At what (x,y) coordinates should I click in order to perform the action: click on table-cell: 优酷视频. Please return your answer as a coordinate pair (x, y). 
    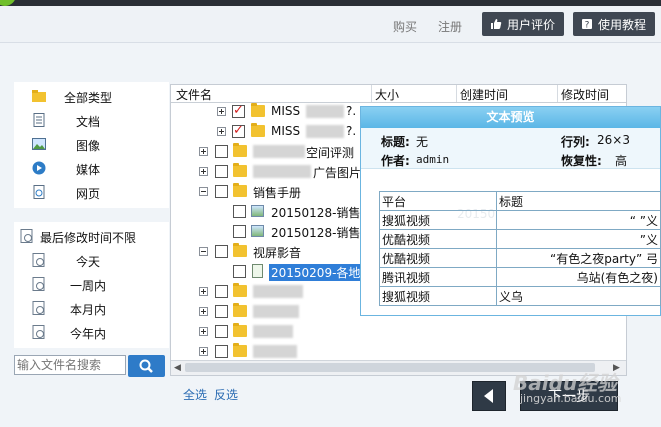
    Looking at the image, I should click on (438, 258).